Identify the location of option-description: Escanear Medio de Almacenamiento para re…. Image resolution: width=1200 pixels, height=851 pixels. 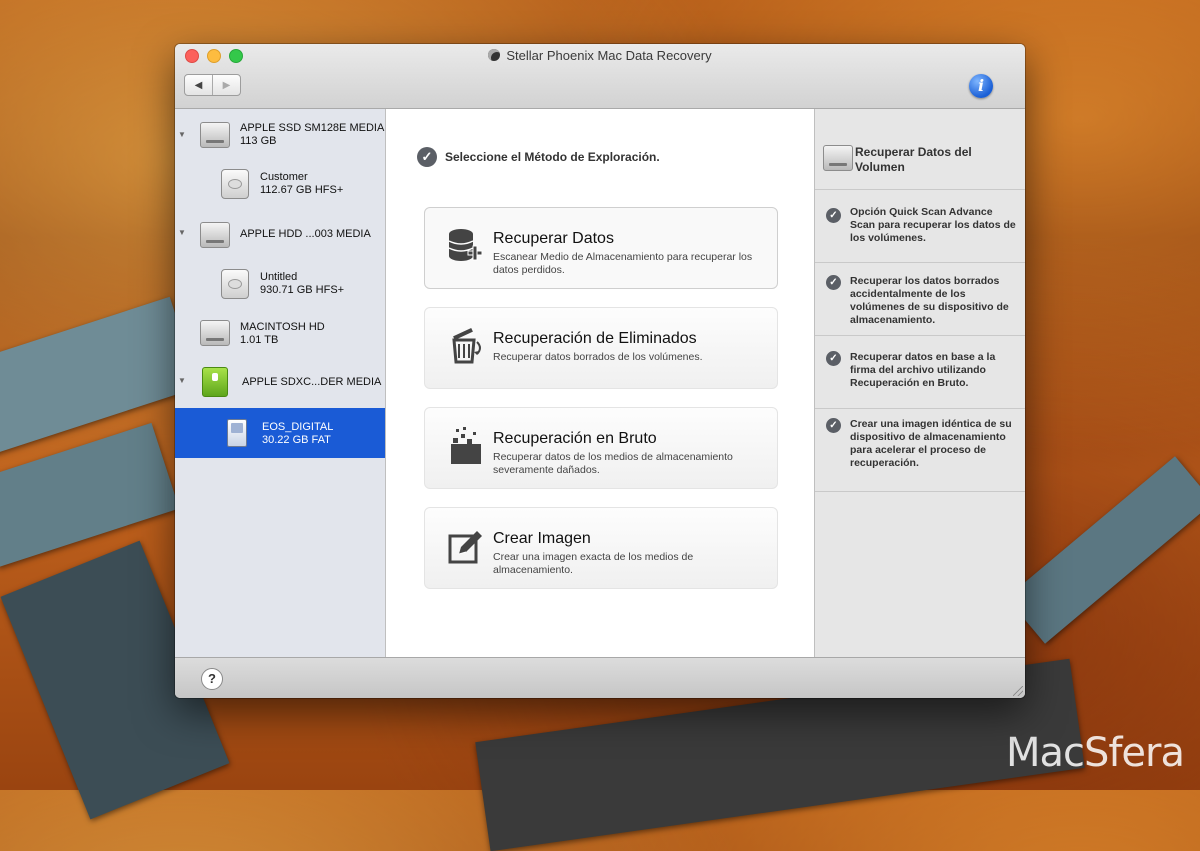
(623, 263).